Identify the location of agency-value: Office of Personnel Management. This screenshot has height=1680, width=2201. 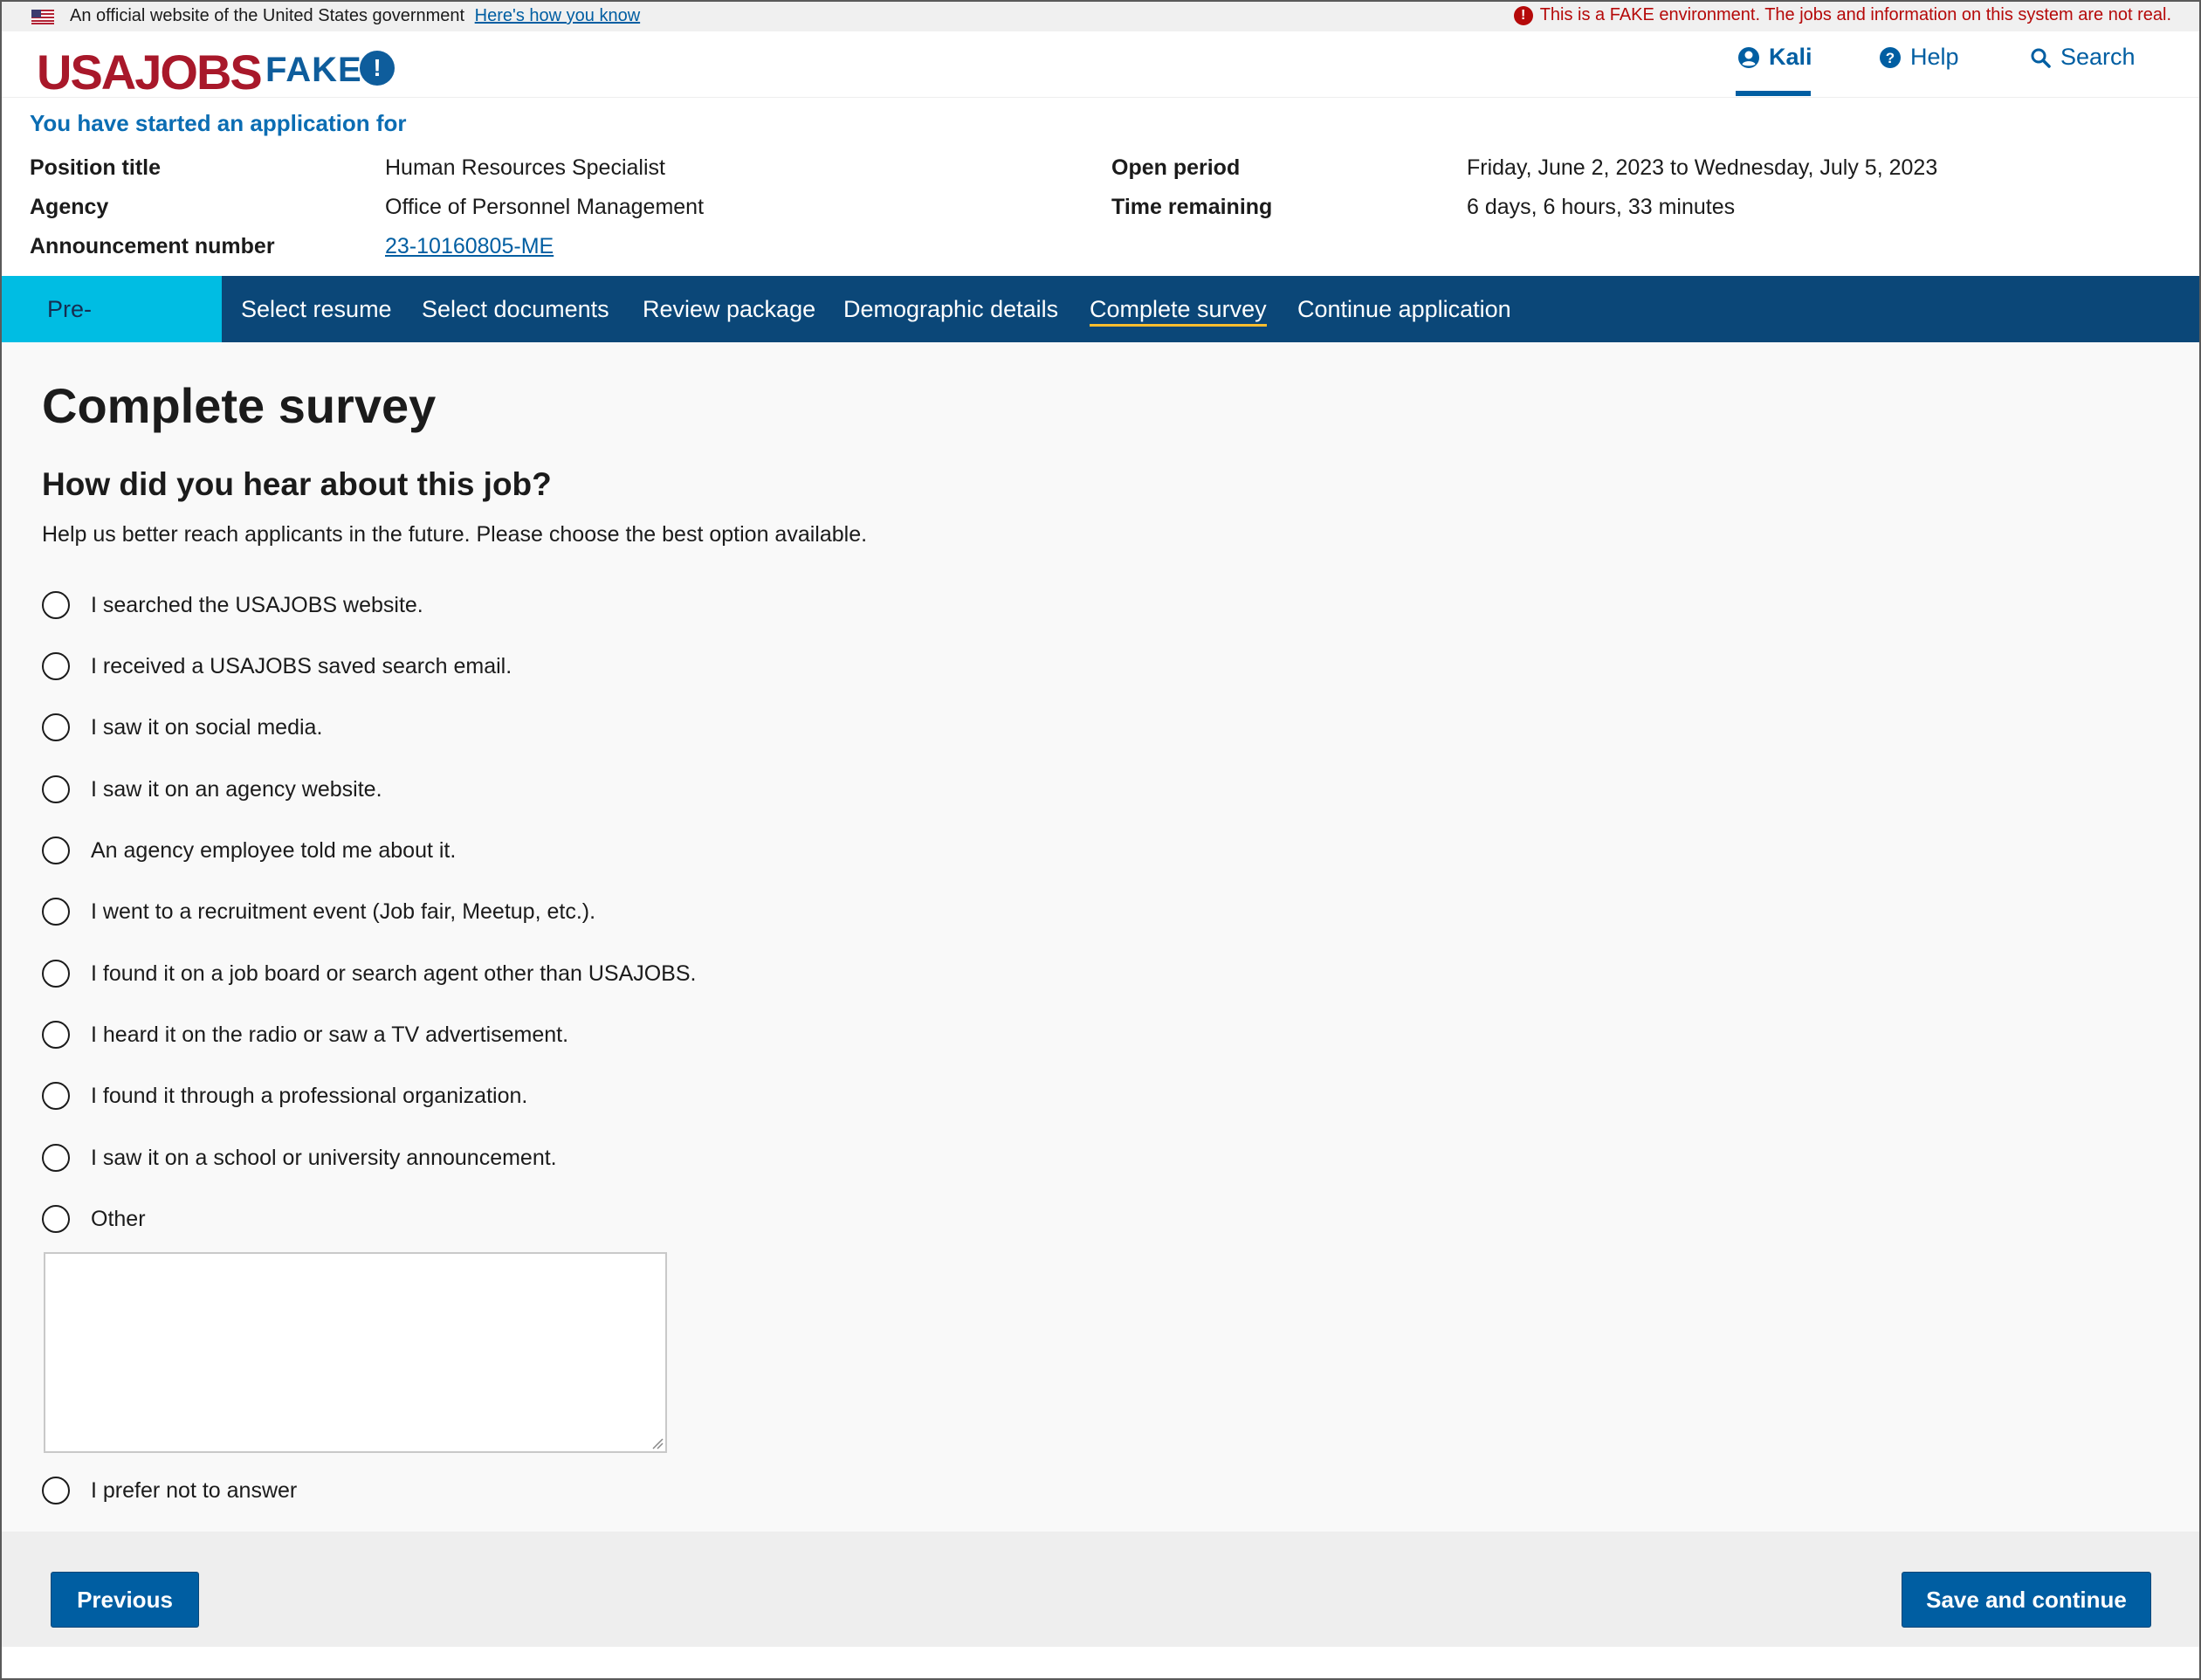
(545, 207).